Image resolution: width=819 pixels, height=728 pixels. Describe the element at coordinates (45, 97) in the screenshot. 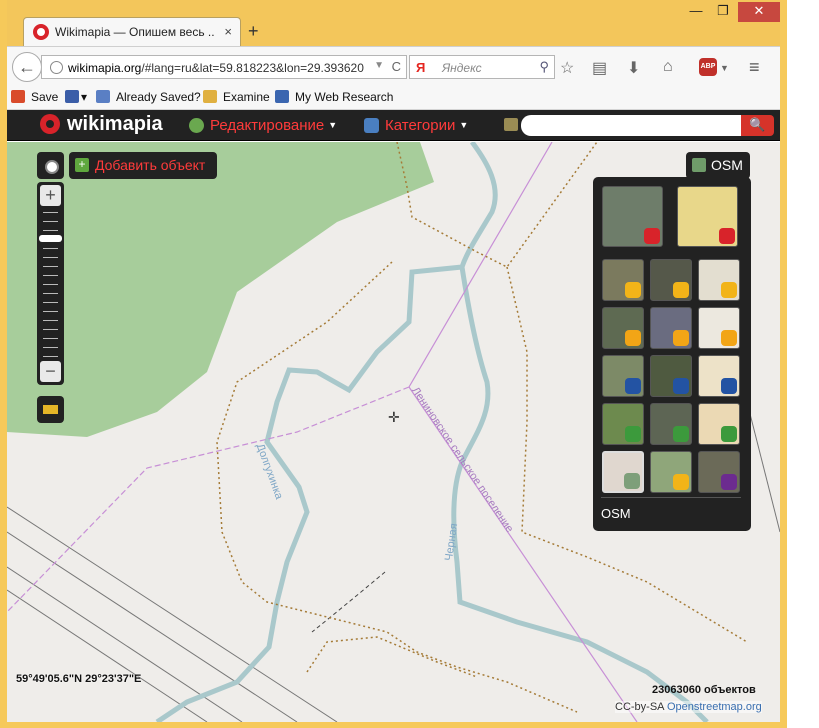

I see `bookmark-label: Save` at that location.